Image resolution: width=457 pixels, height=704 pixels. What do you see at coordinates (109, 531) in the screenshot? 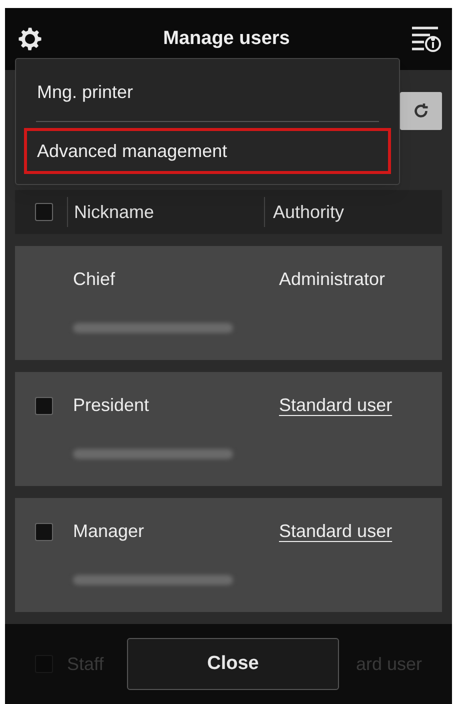
I see `user-nickname: Manager` at bounding box center [109, 531].